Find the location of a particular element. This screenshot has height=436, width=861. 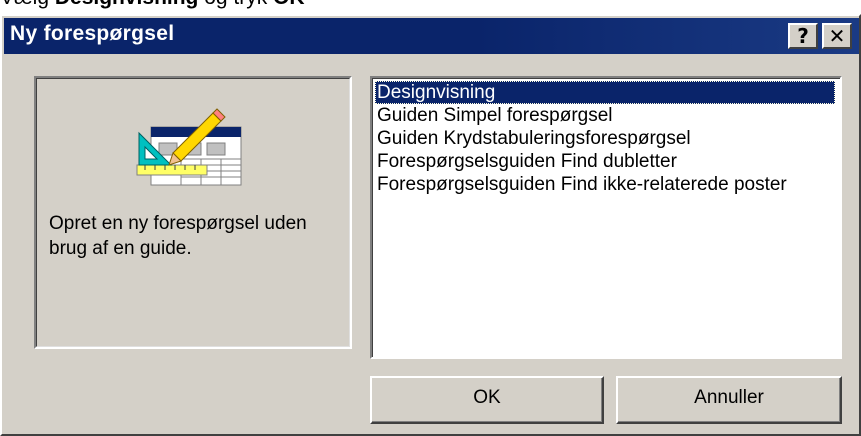

instruction-middle: og tryk is located at coordinates (235, 4).